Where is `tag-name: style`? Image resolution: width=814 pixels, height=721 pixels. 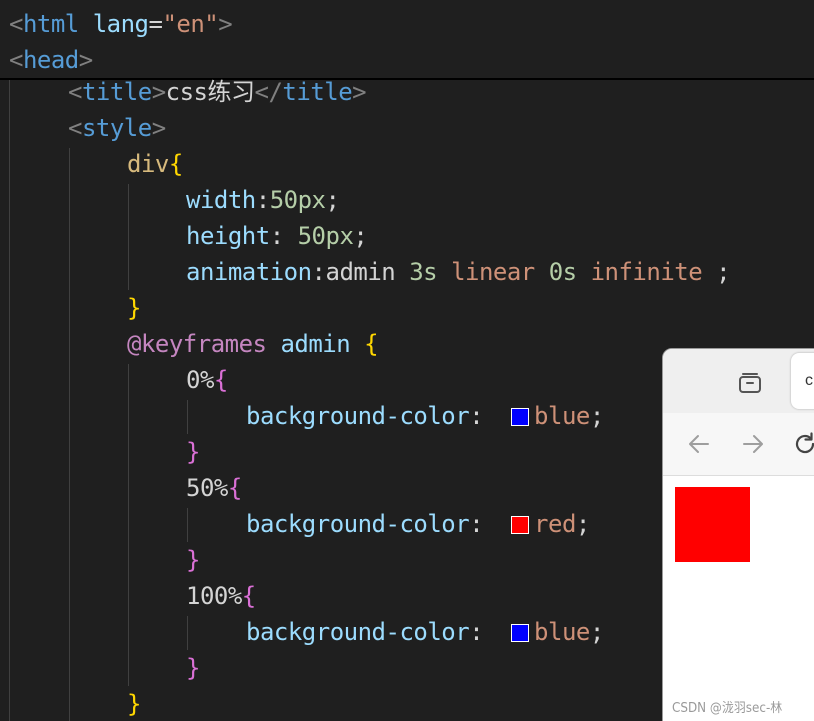 tag-name: style is located at coordinates (116, 128).